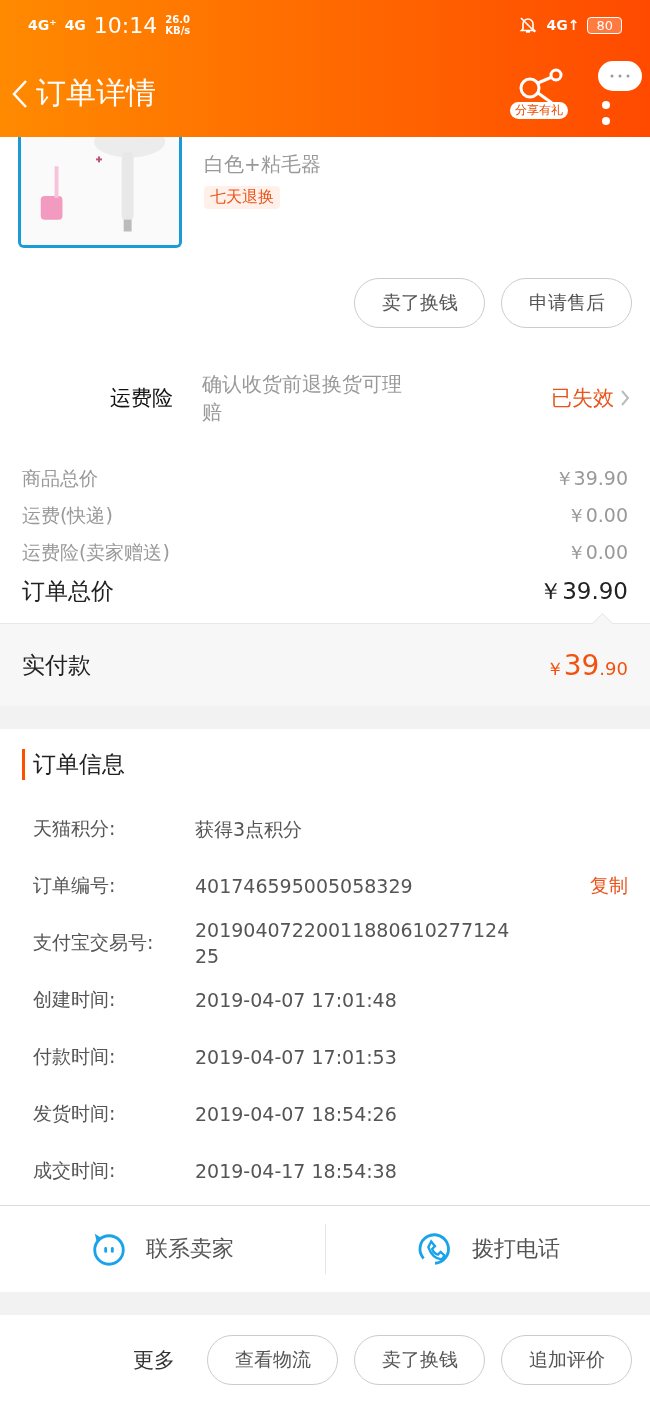 Image resolution: width=650 pixels, height=1408 pixels. I want to click on network-indicator: 4G↑, so click(563, 25).